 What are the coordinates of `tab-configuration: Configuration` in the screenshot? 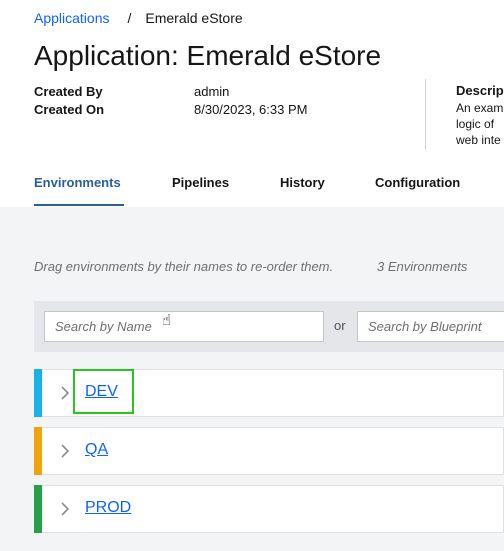 It's located at (417, 182).